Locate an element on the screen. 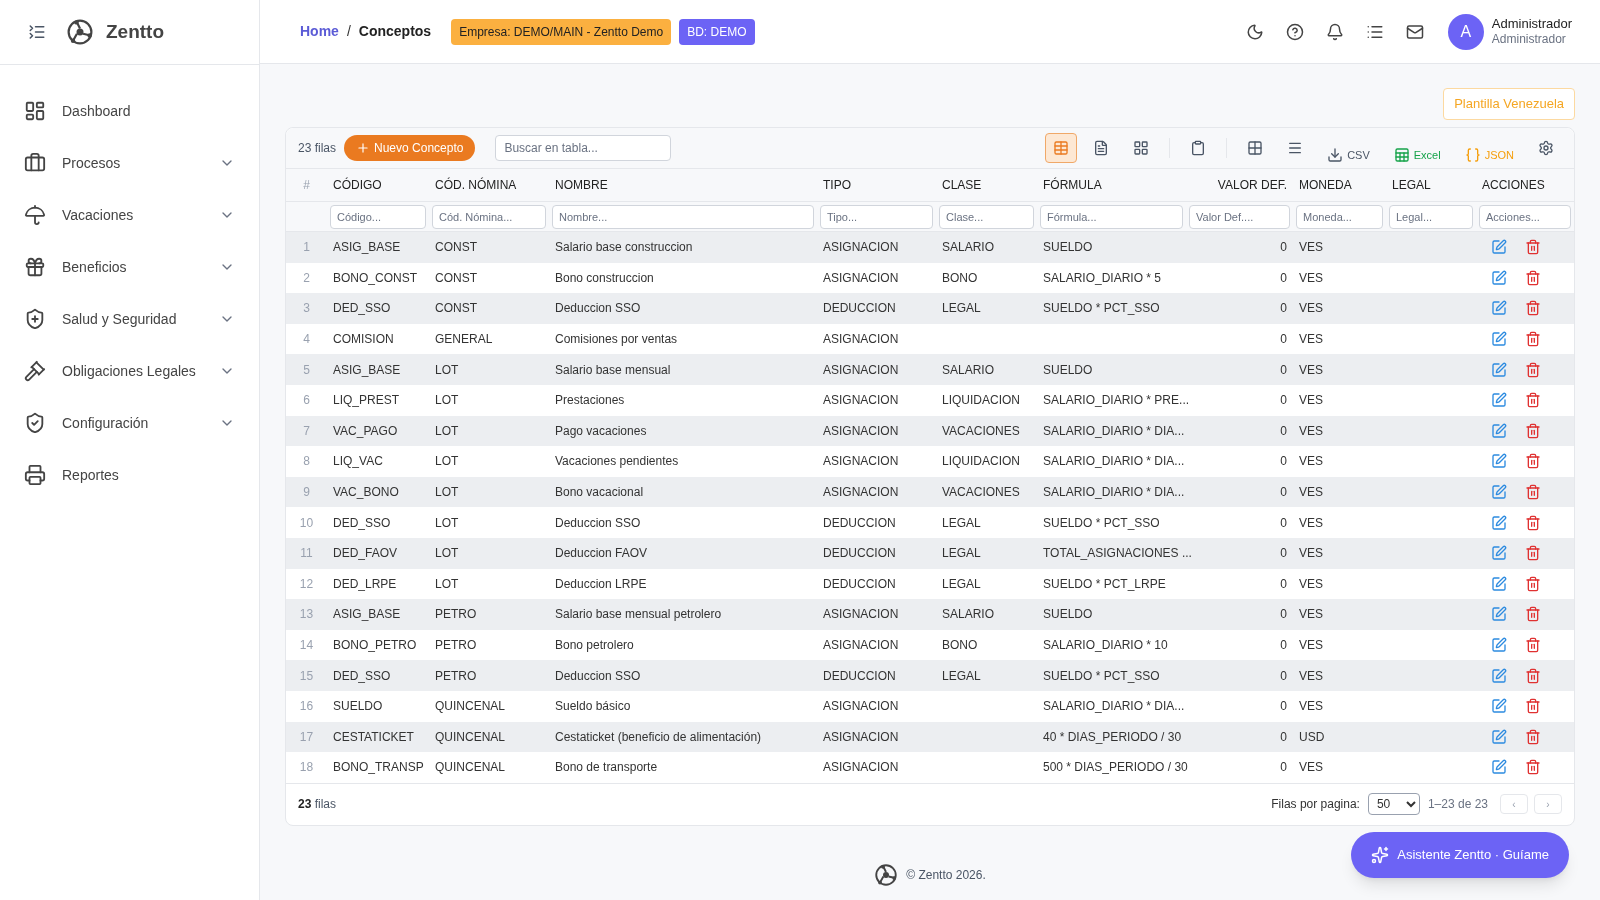  sidebar-item: Beneficios is located at coordinates (129, 267).